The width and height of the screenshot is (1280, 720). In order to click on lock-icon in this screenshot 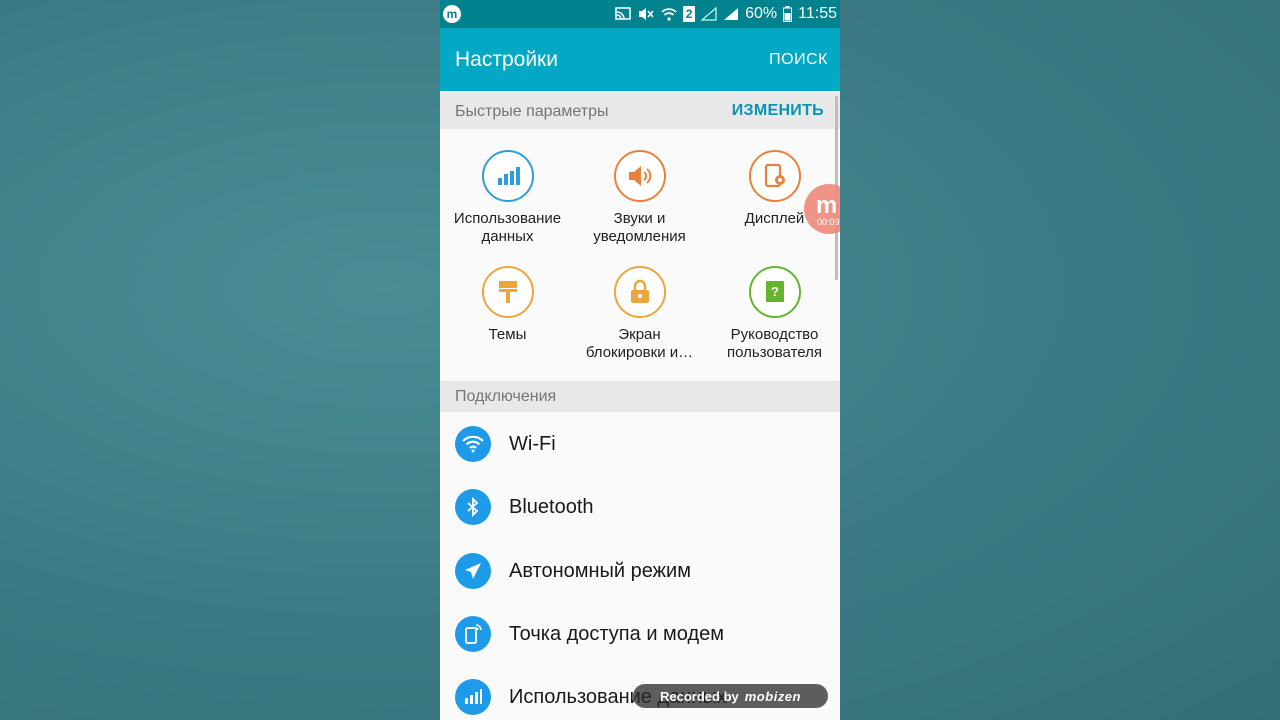, I will do `click(639, 292)`.